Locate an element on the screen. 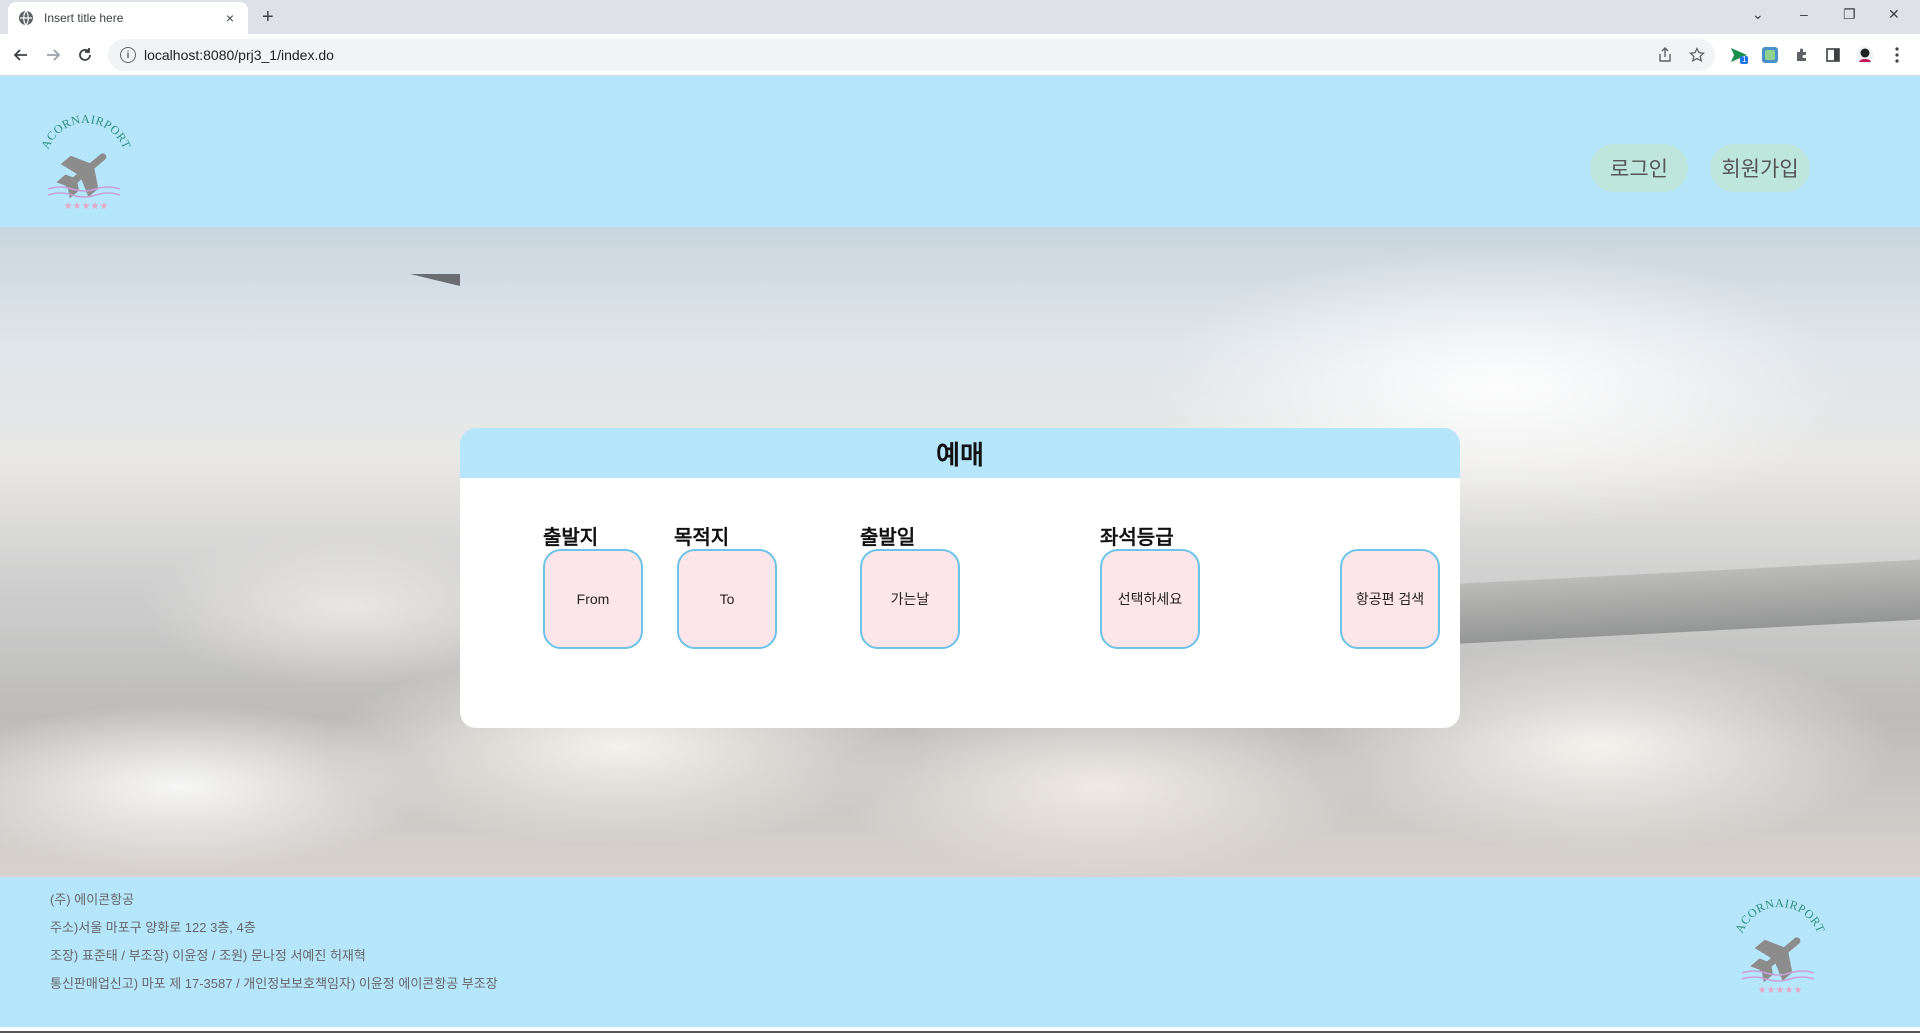 Image resolution: width=1920 pixels, height=1033 pixels. browser-toolbar: i localhost:8080/prj3_1/index.do 1 is located at coordinates (960, 55).